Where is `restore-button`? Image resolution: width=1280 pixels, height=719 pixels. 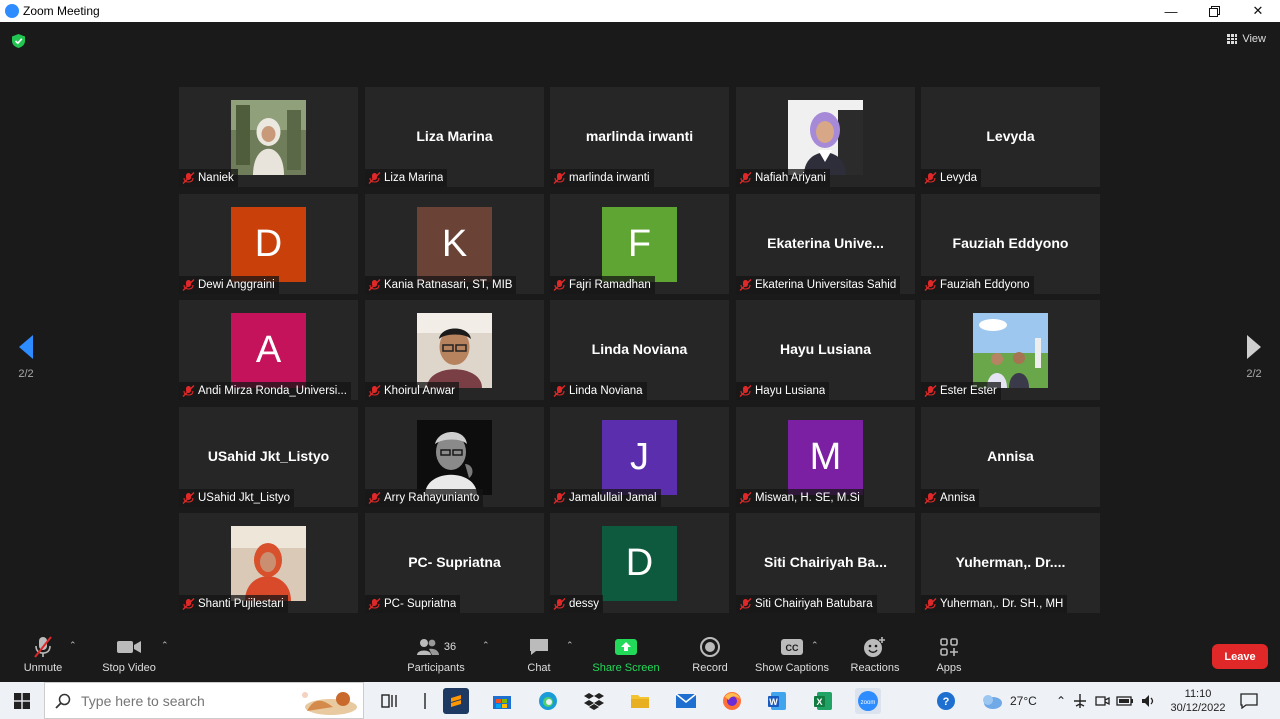
restore-button is located at coordinates (1214, 11).